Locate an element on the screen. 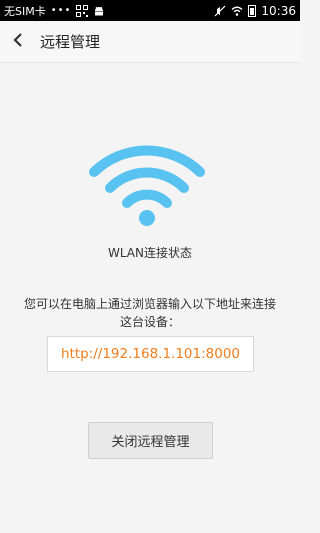 The image size is (320, 533). close-button-label: 关闭远程管理 is located at coordinates (150, 442).